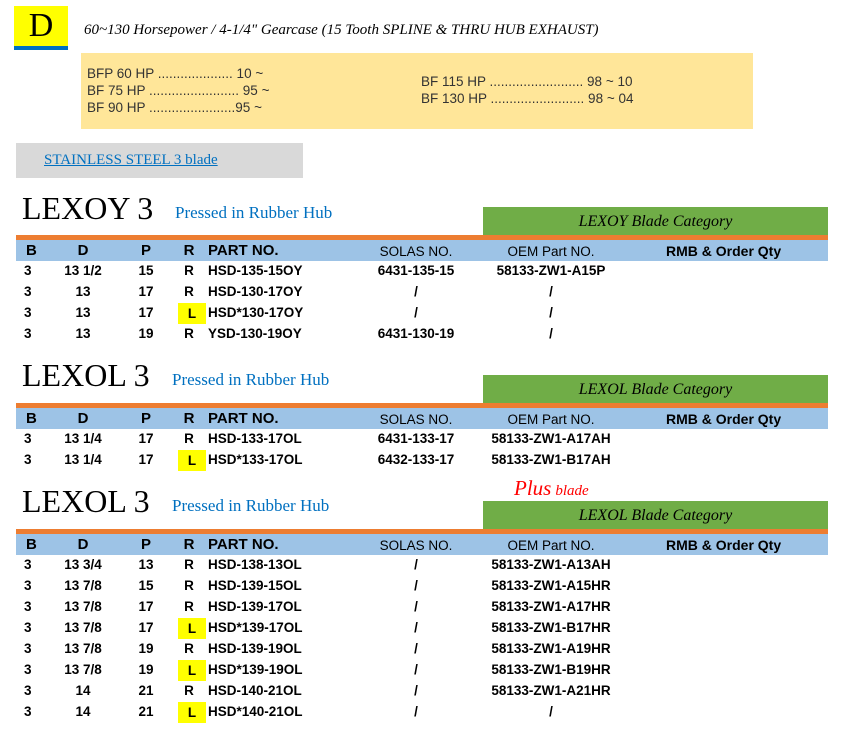  I want to click on cell-part-no: HSD-139-15OL, so click(255, 585).